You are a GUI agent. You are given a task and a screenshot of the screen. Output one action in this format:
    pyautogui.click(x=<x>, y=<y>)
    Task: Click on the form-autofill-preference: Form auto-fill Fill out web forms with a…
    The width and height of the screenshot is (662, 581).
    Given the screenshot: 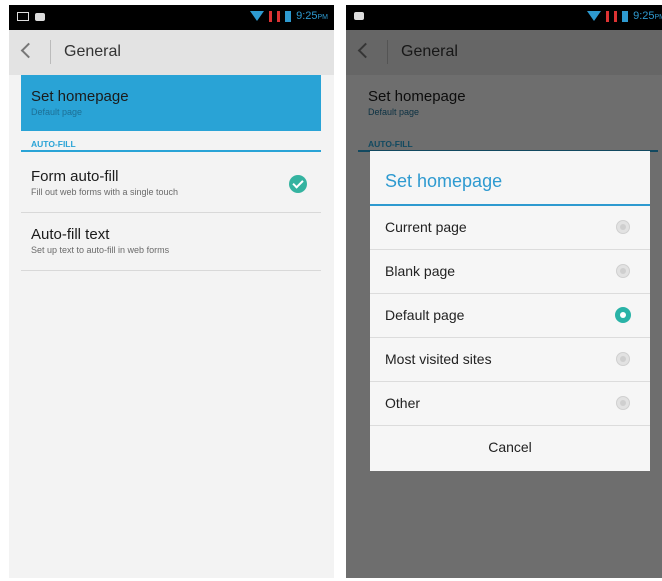 What is the action you would take?
    pyautogui.click(x=171, y=184)
    